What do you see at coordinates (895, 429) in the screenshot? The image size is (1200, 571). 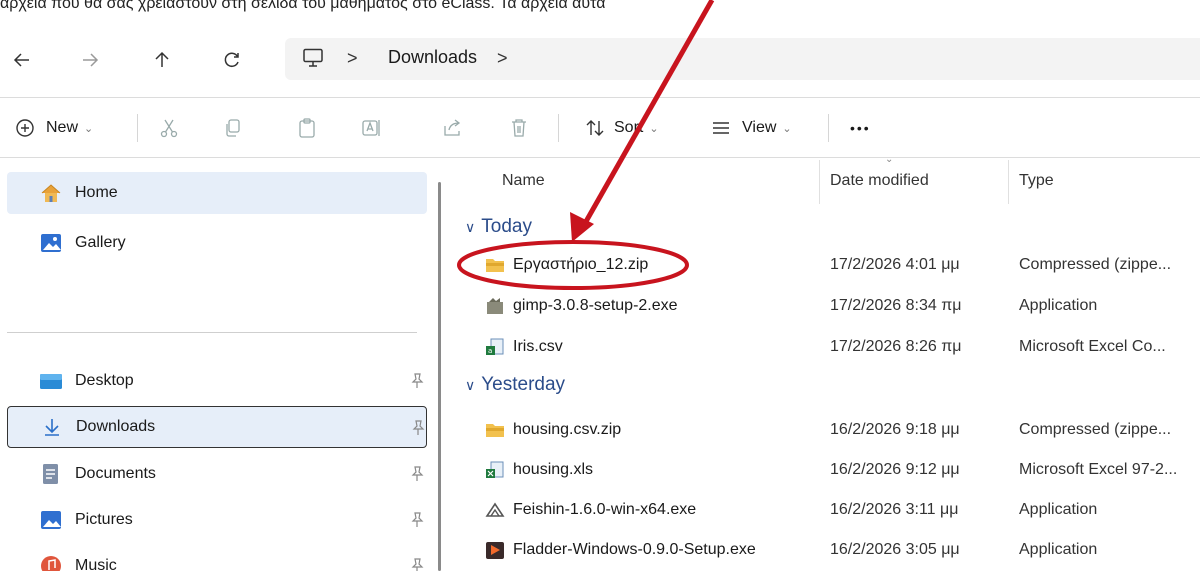 I see `file-date: 16/2/2026 9:18 μμ` at bounding box center [895, 429].